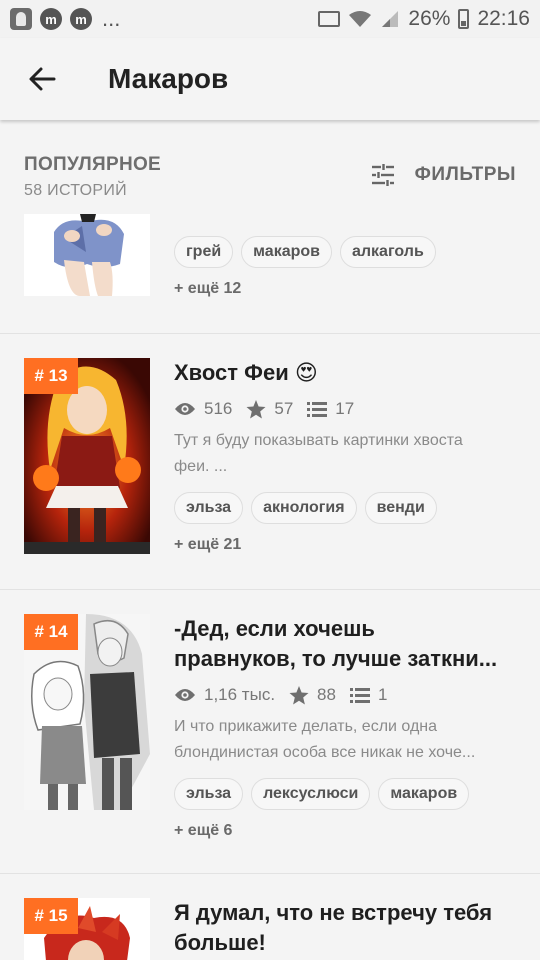  I want to click on tag-chip: лексуслюси, so click(311, 794).